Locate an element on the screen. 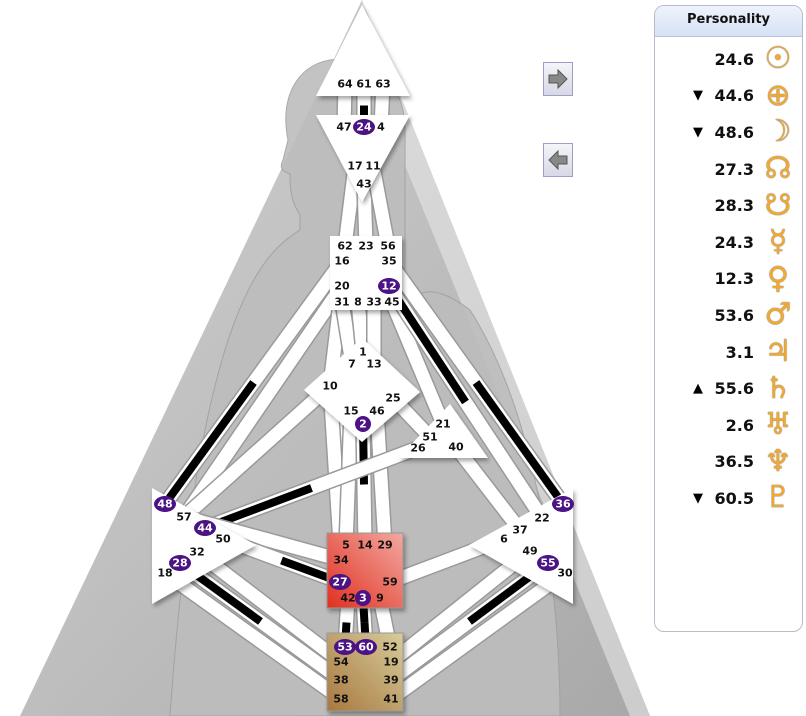  planet-row-moon: ▼ 48.6 ☽ is located at coordinates (728, 132).